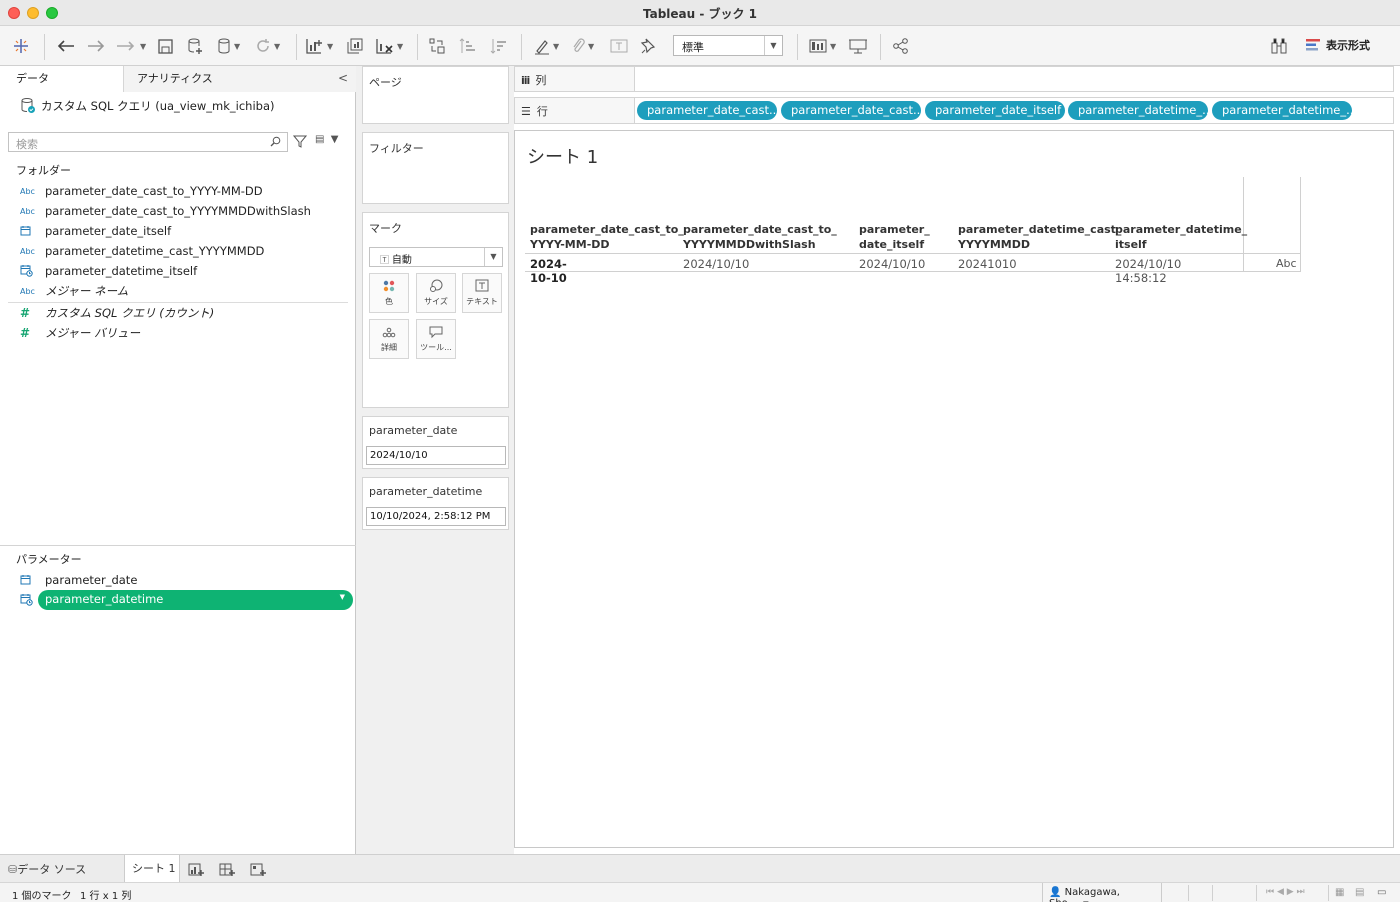  I want to click on label-label: テキスト, so click(482, 301).